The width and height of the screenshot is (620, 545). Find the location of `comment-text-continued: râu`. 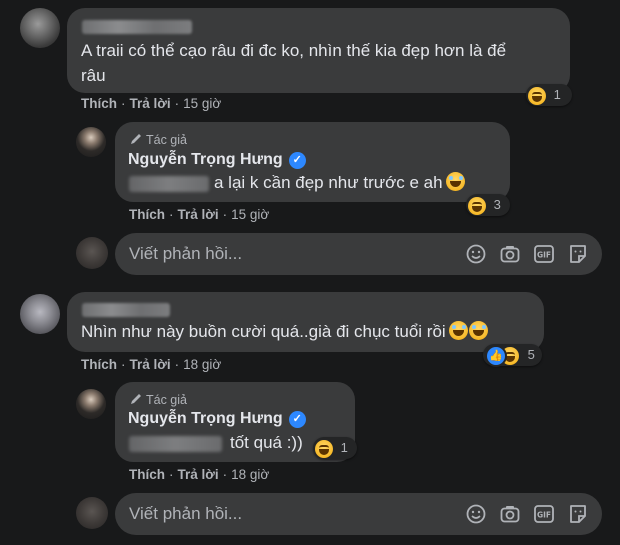

comment-text-continued: râu is located at coordinates (93, 75).